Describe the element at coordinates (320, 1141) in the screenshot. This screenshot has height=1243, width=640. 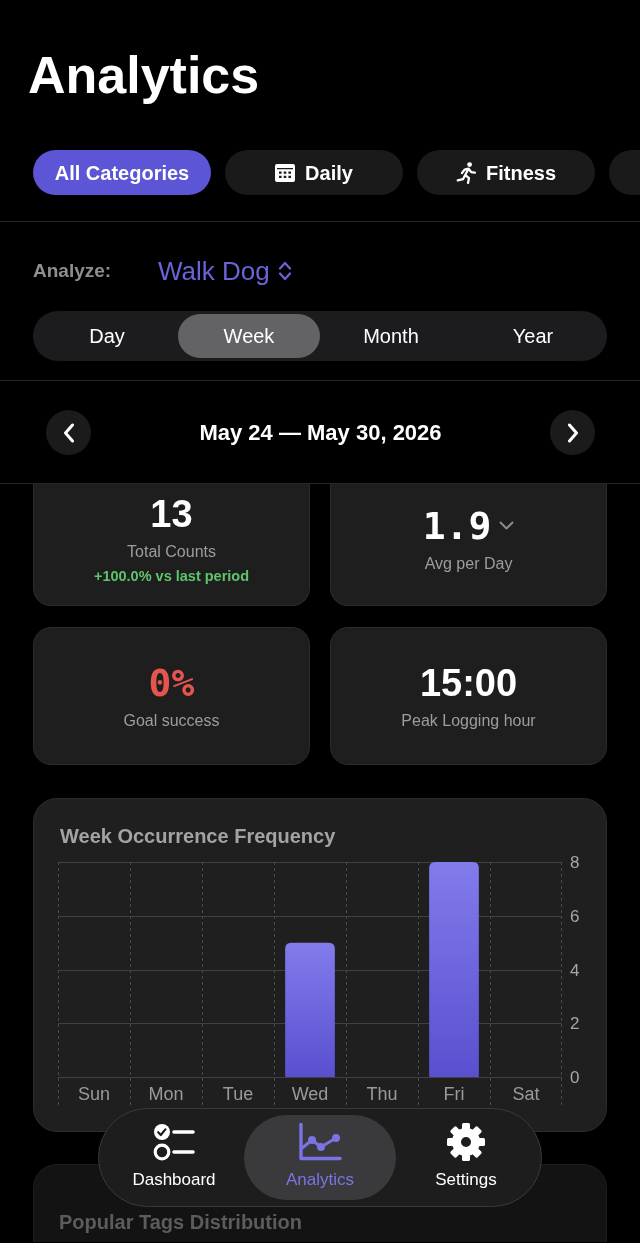
I see `line-chart-icon` at that location.